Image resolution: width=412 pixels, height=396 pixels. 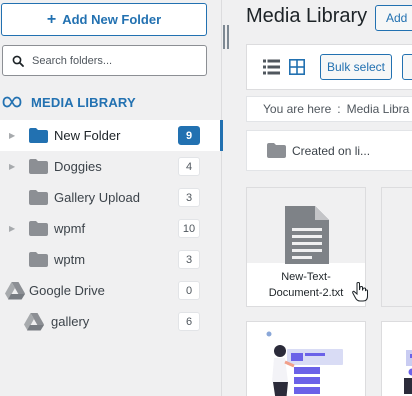 What do you see at coordinates (189, 321) in the screenshot?
I see `folder-count-badge: 6` at bounding box center [189, 321].